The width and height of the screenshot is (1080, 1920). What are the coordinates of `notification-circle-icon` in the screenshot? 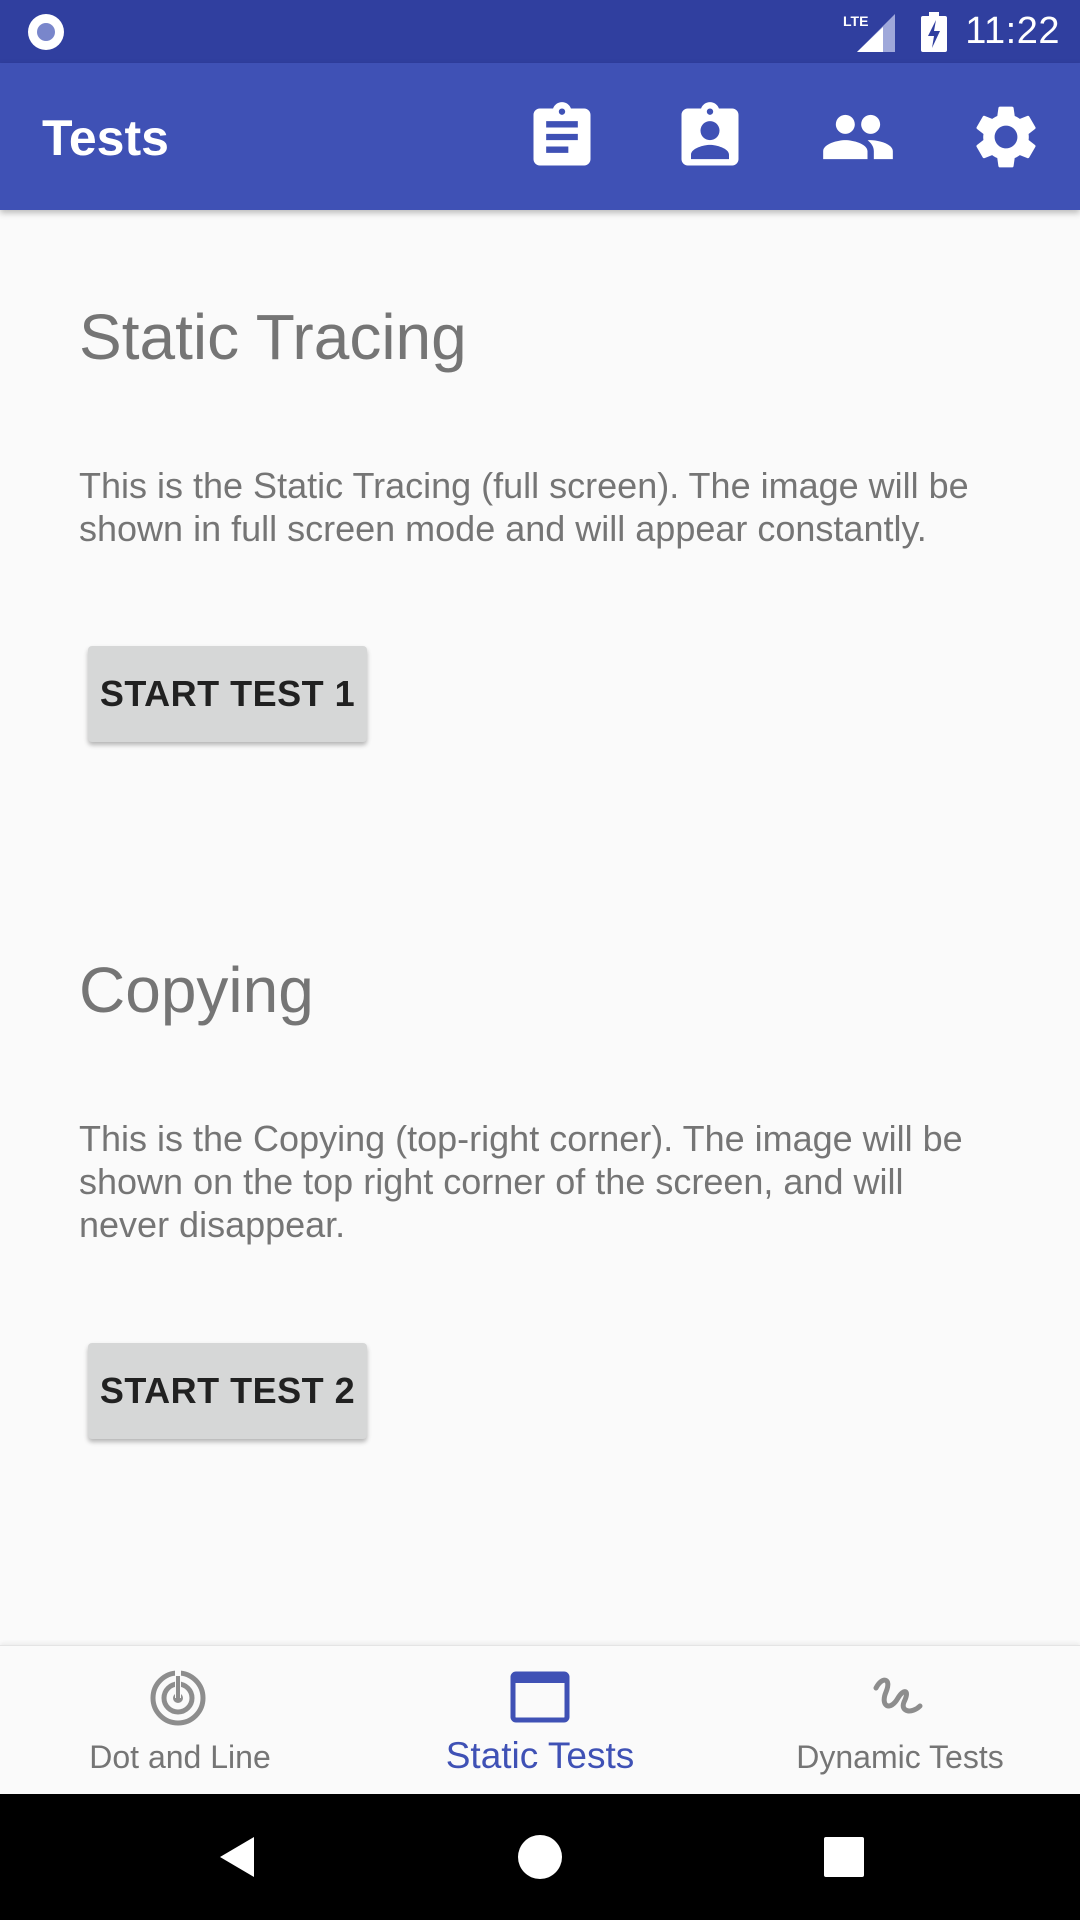 It's located at (46, 32).